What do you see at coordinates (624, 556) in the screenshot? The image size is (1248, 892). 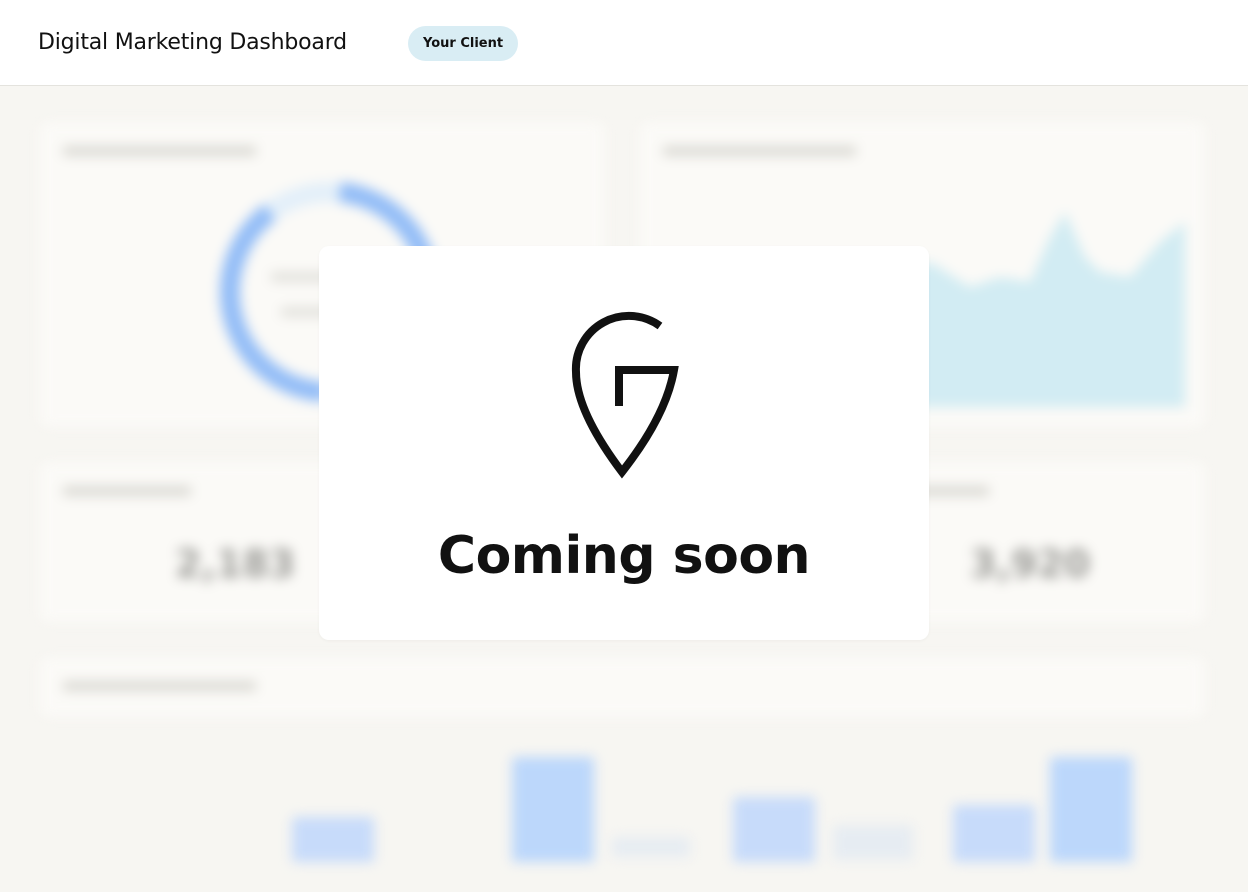 I see `coming-soon-text: Coming soon` at bounding box center [624, 556].